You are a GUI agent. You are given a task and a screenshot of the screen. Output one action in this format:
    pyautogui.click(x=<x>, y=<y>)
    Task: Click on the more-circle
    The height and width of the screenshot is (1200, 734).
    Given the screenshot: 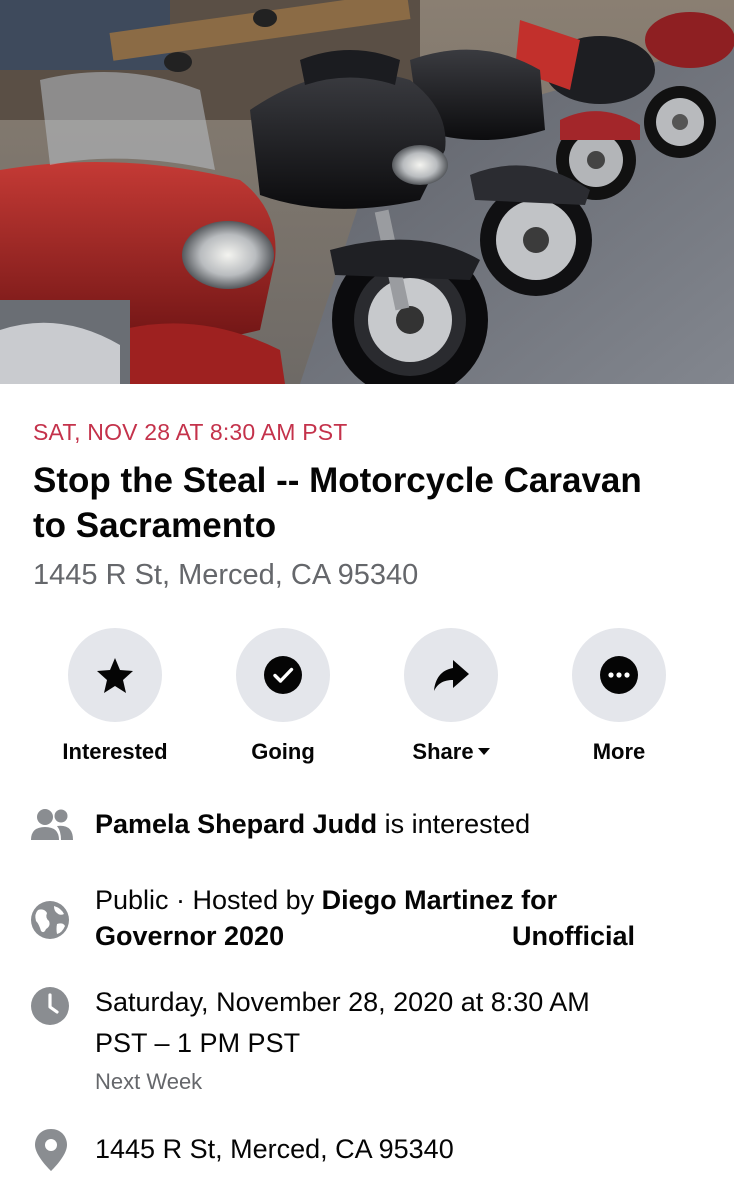 What is the action you would take?
    pyautogui.click(x=619, y=675)
    